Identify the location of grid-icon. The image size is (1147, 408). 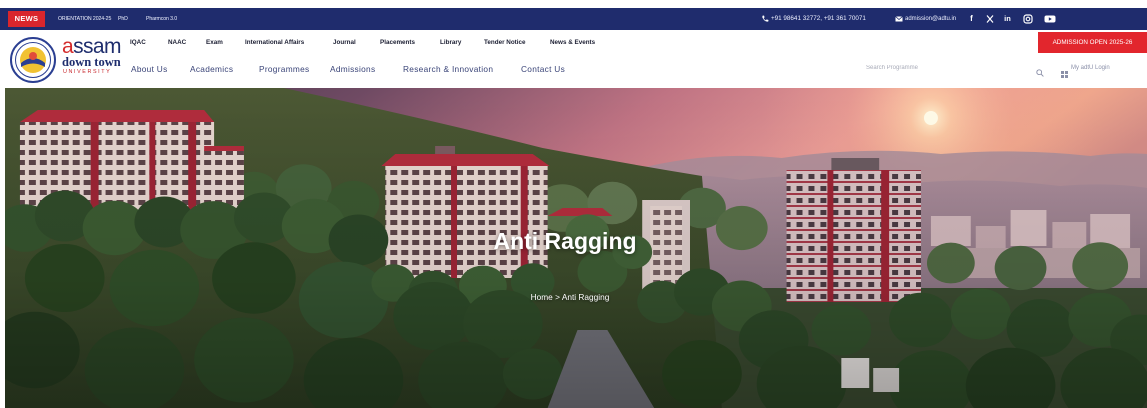
(1064, 71).